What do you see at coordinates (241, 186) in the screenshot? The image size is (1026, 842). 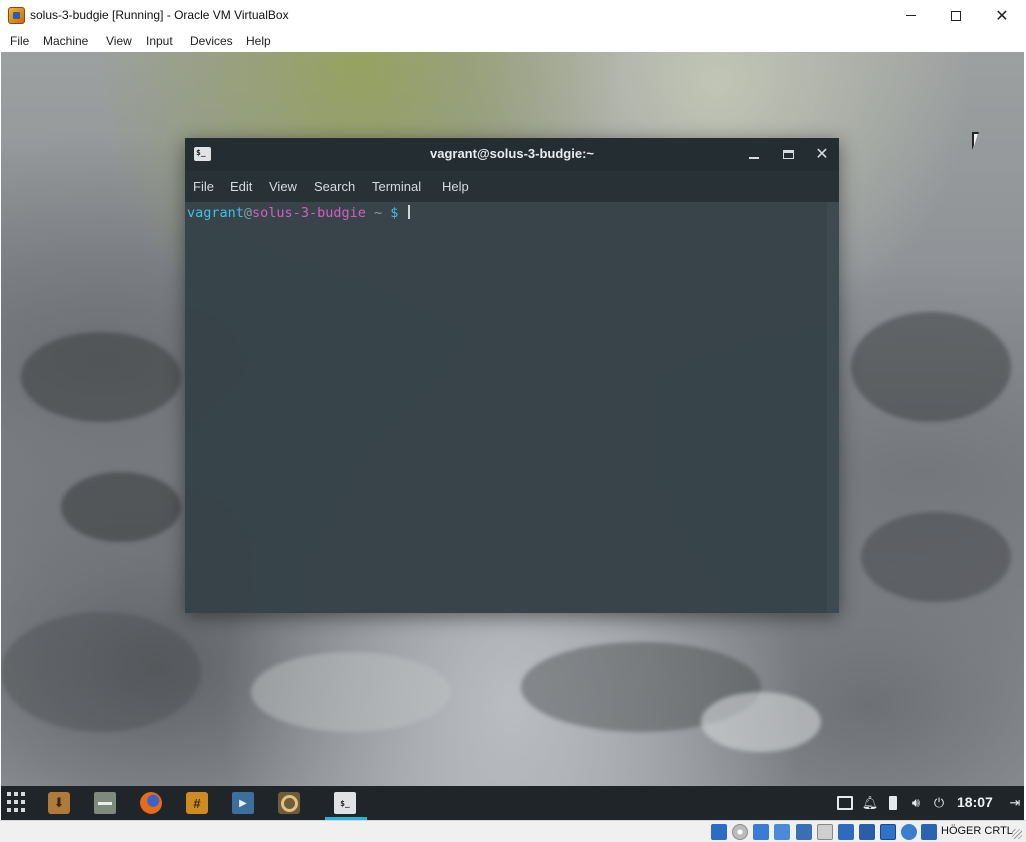 I see `terminal-menu-edit: Edit` at bounding box center [241, 186].